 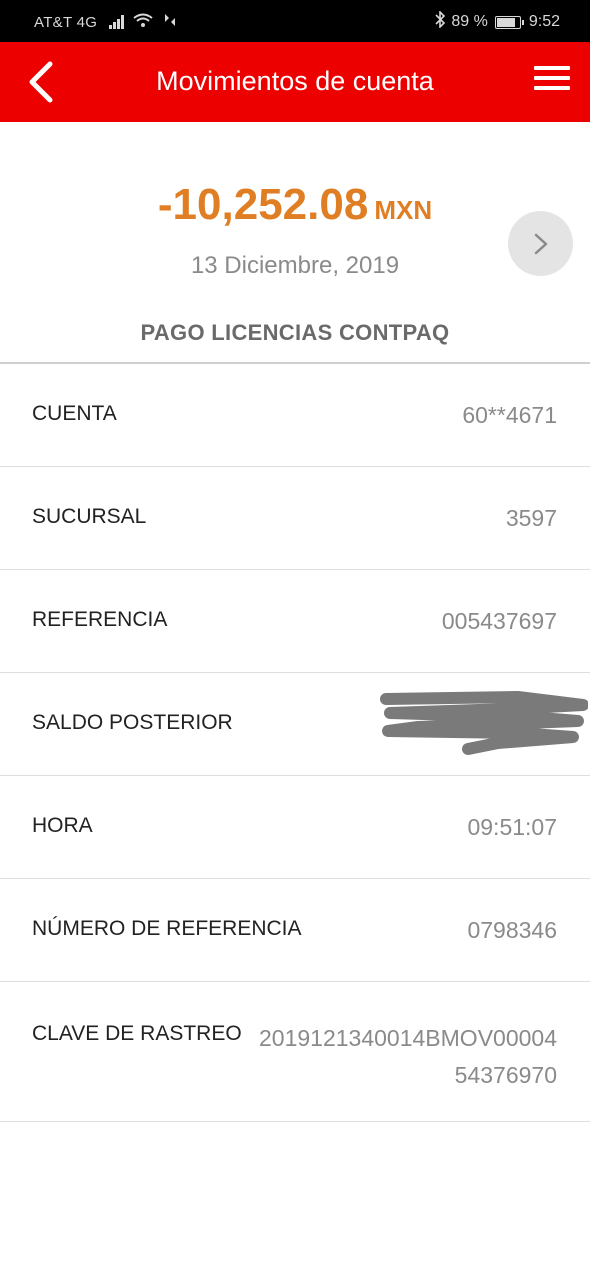 What do you see at coordinates (440, 21) in the screenshot?
I see `bluetooth-icon` at bounding box center [440, 21].